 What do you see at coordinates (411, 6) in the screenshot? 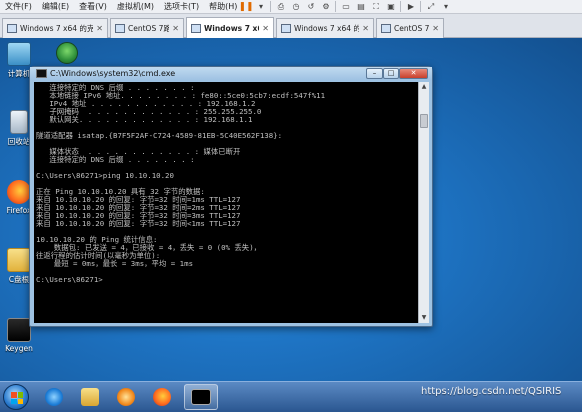
I see `console-view-icon: ▶` at bounding box center [411, 6].